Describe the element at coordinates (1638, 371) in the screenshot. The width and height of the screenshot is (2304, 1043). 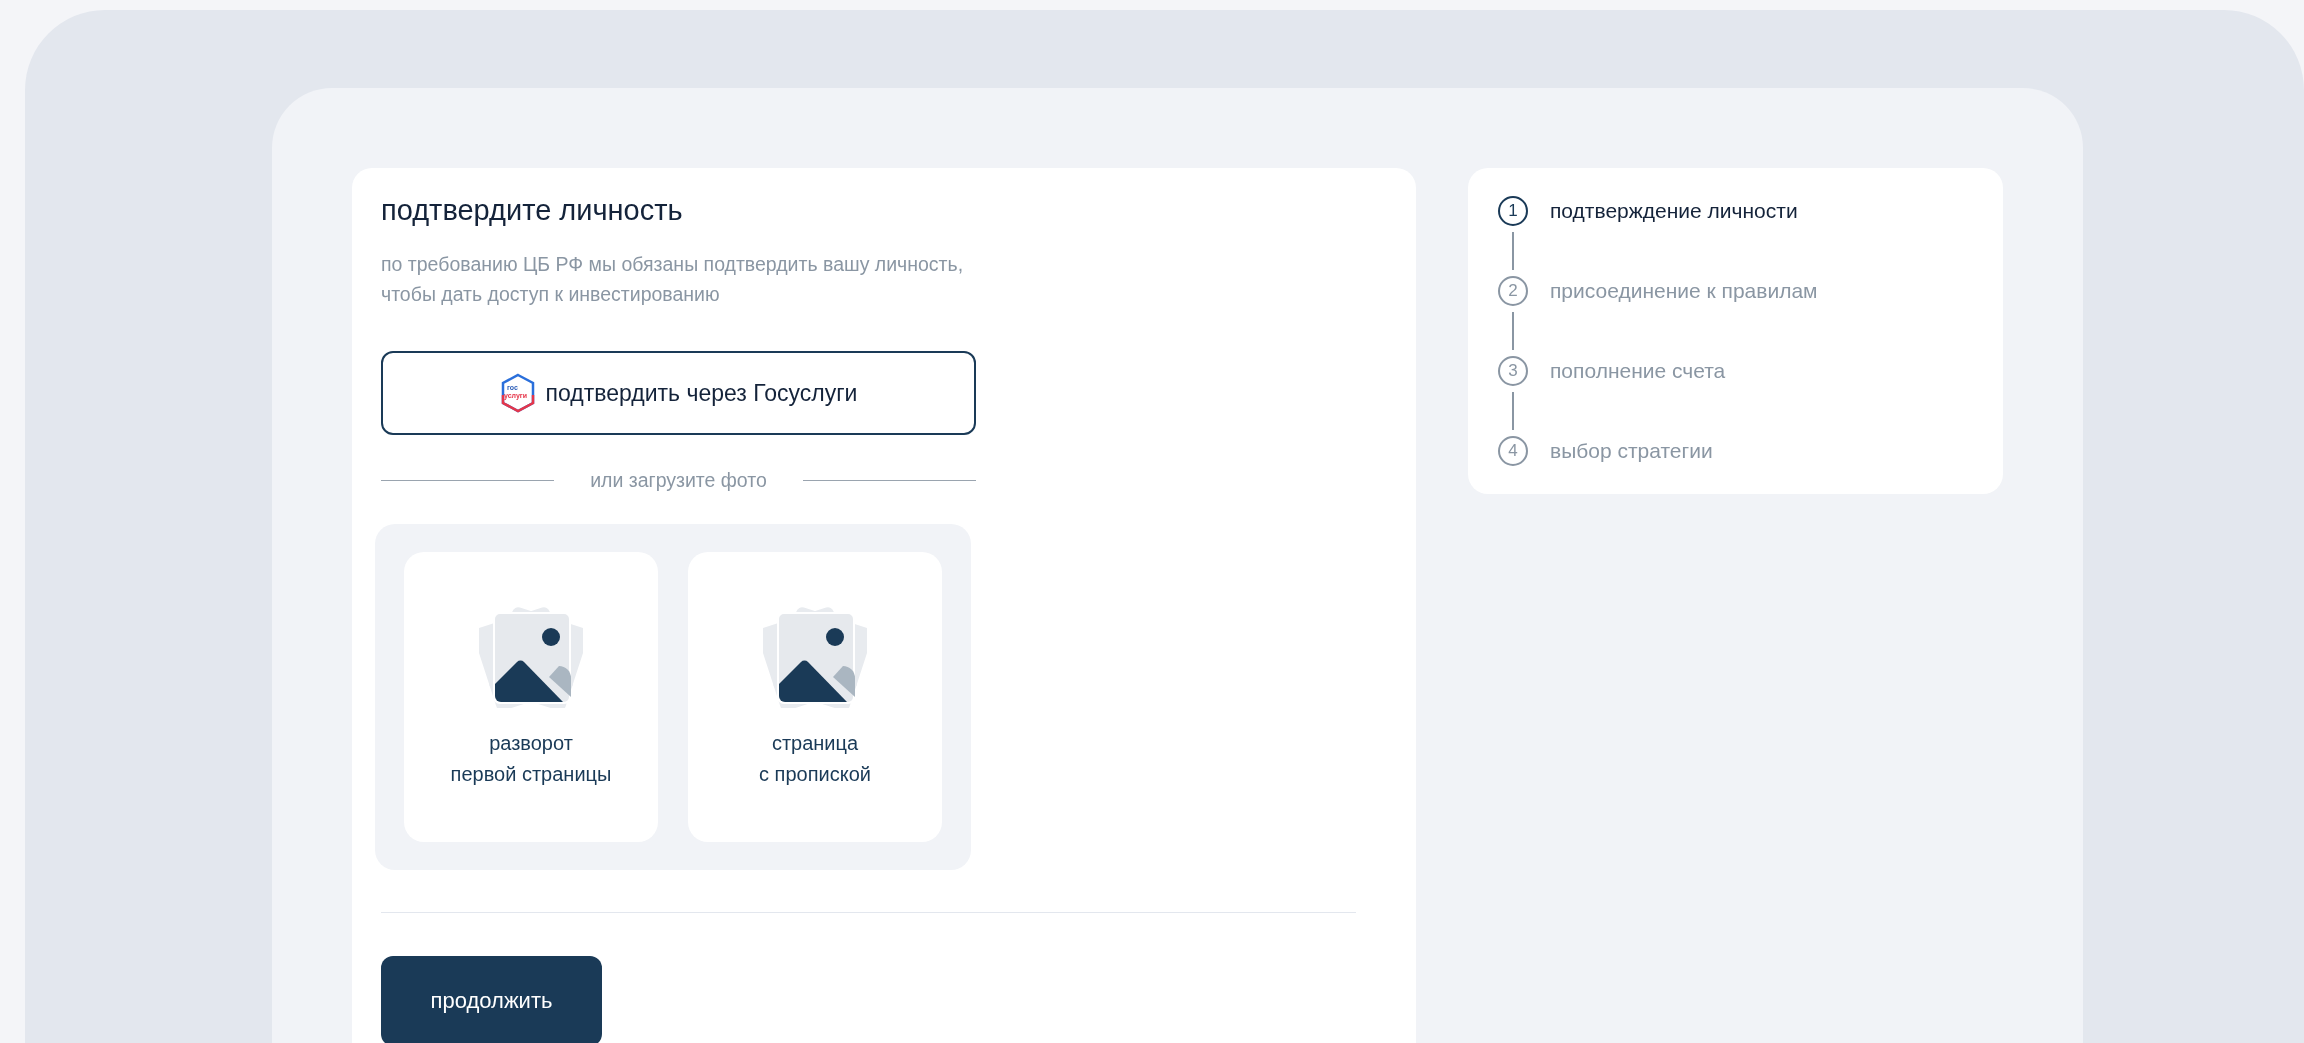
I see `step-label: пополнение счета` at that location.